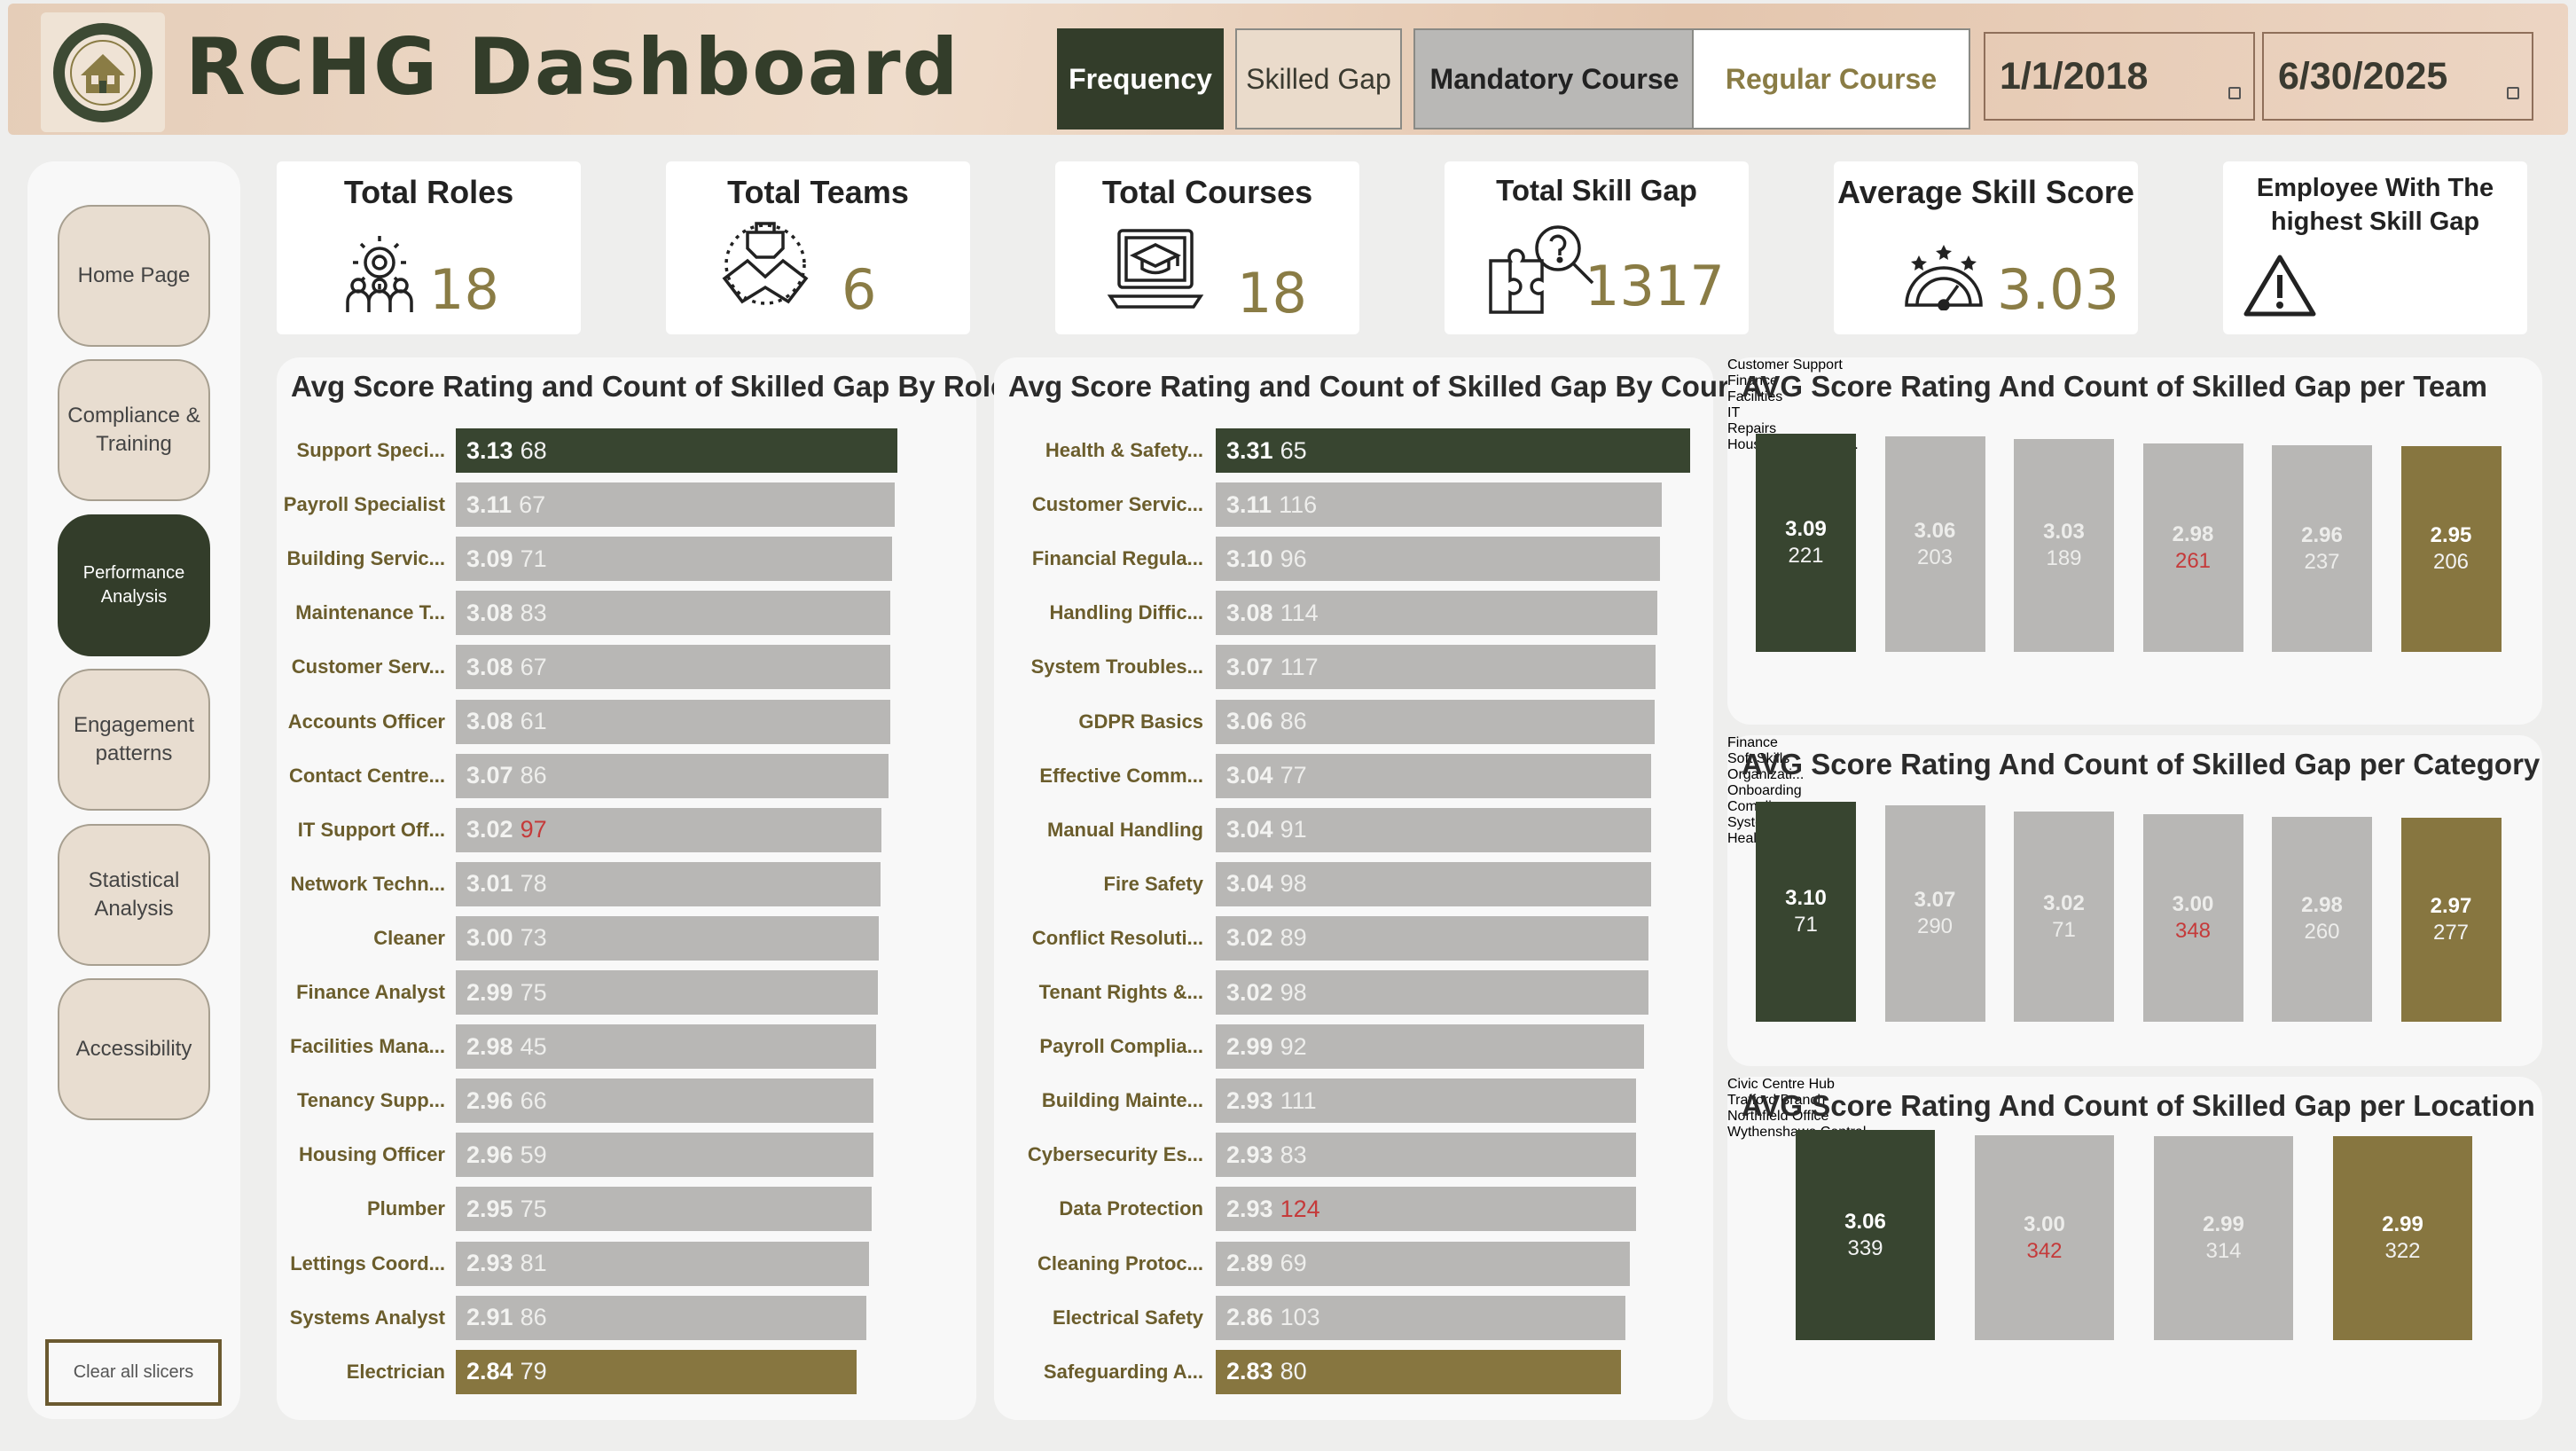  What do you see at coordinates (1353, 992) in the screenshot?
I see `bar-row: Tenant Rights &... 3.02 98` at bounding box center [1353, 992].